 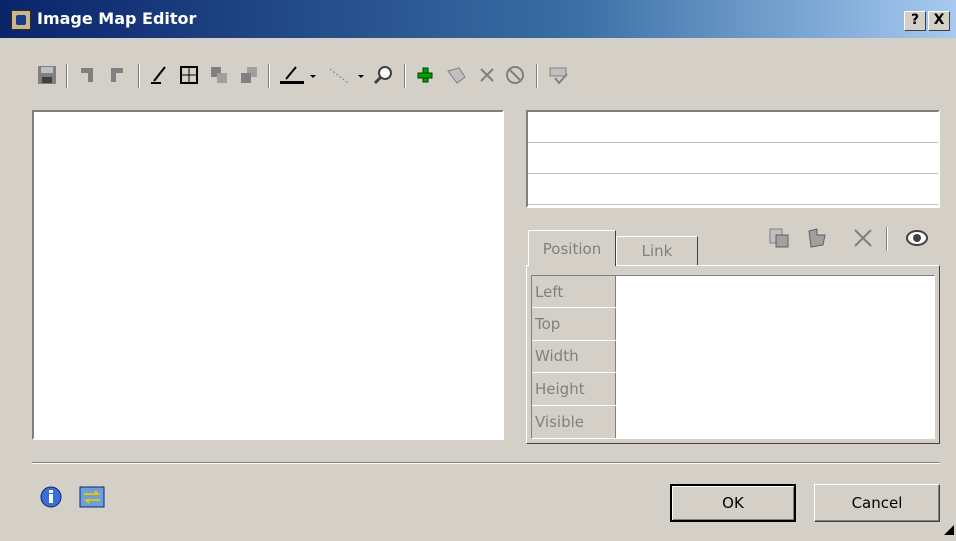 What do you see at coordinates (87, 75) in the screenshot?
I see `undo-icon` at bounding box center [87, 75].